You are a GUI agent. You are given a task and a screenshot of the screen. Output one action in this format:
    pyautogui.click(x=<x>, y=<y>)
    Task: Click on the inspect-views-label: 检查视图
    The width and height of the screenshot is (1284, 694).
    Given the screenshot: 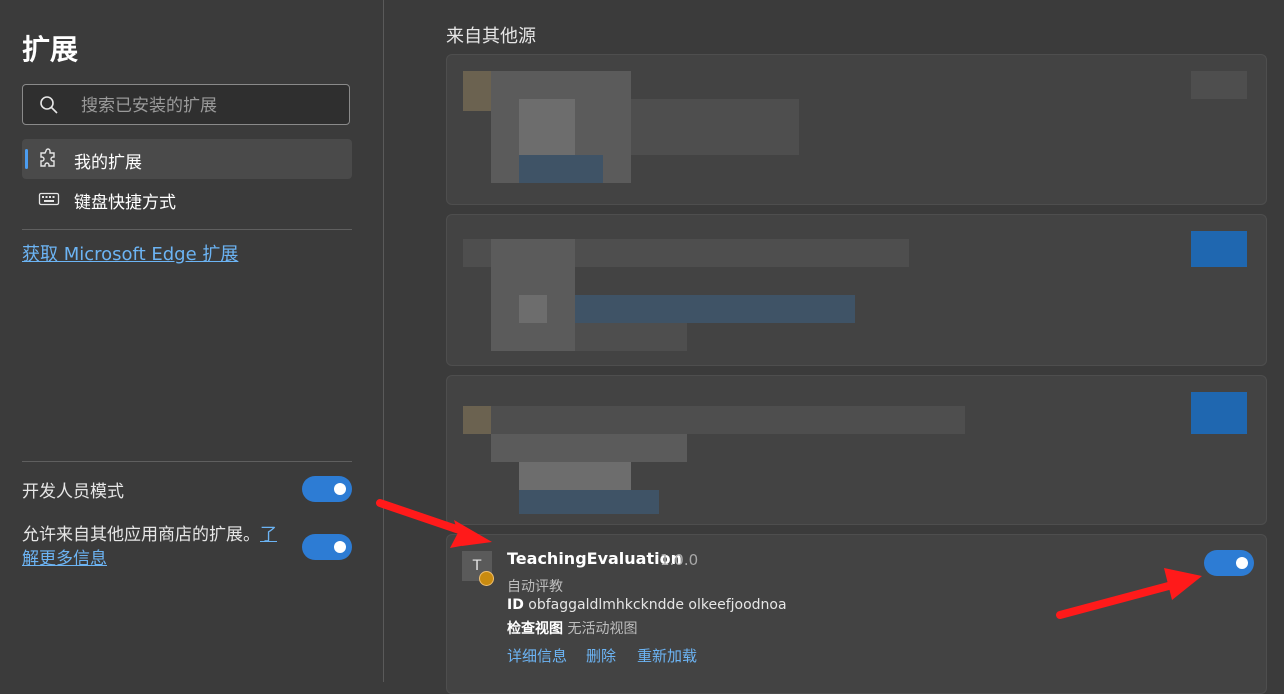 What is the action you would take?
    pyautogui.click(x=535, y=629)
    